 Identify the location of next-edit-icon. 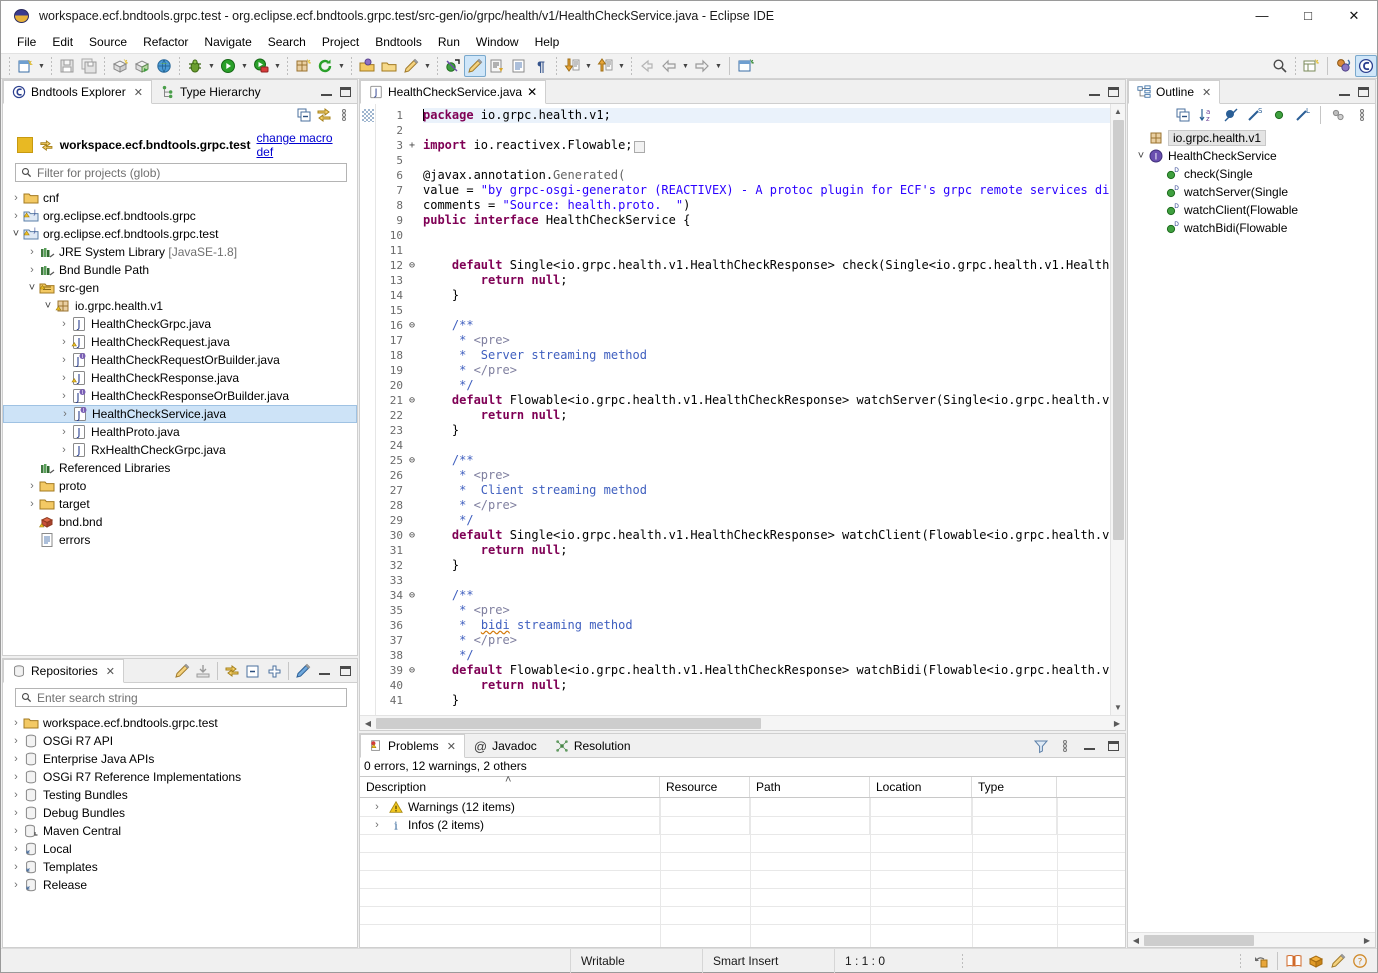
(572, 66).